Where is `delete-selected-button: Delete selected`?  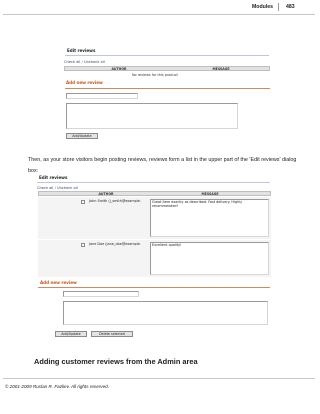 delete-selected-button: Delete selected is located at coordinates (112, 334).